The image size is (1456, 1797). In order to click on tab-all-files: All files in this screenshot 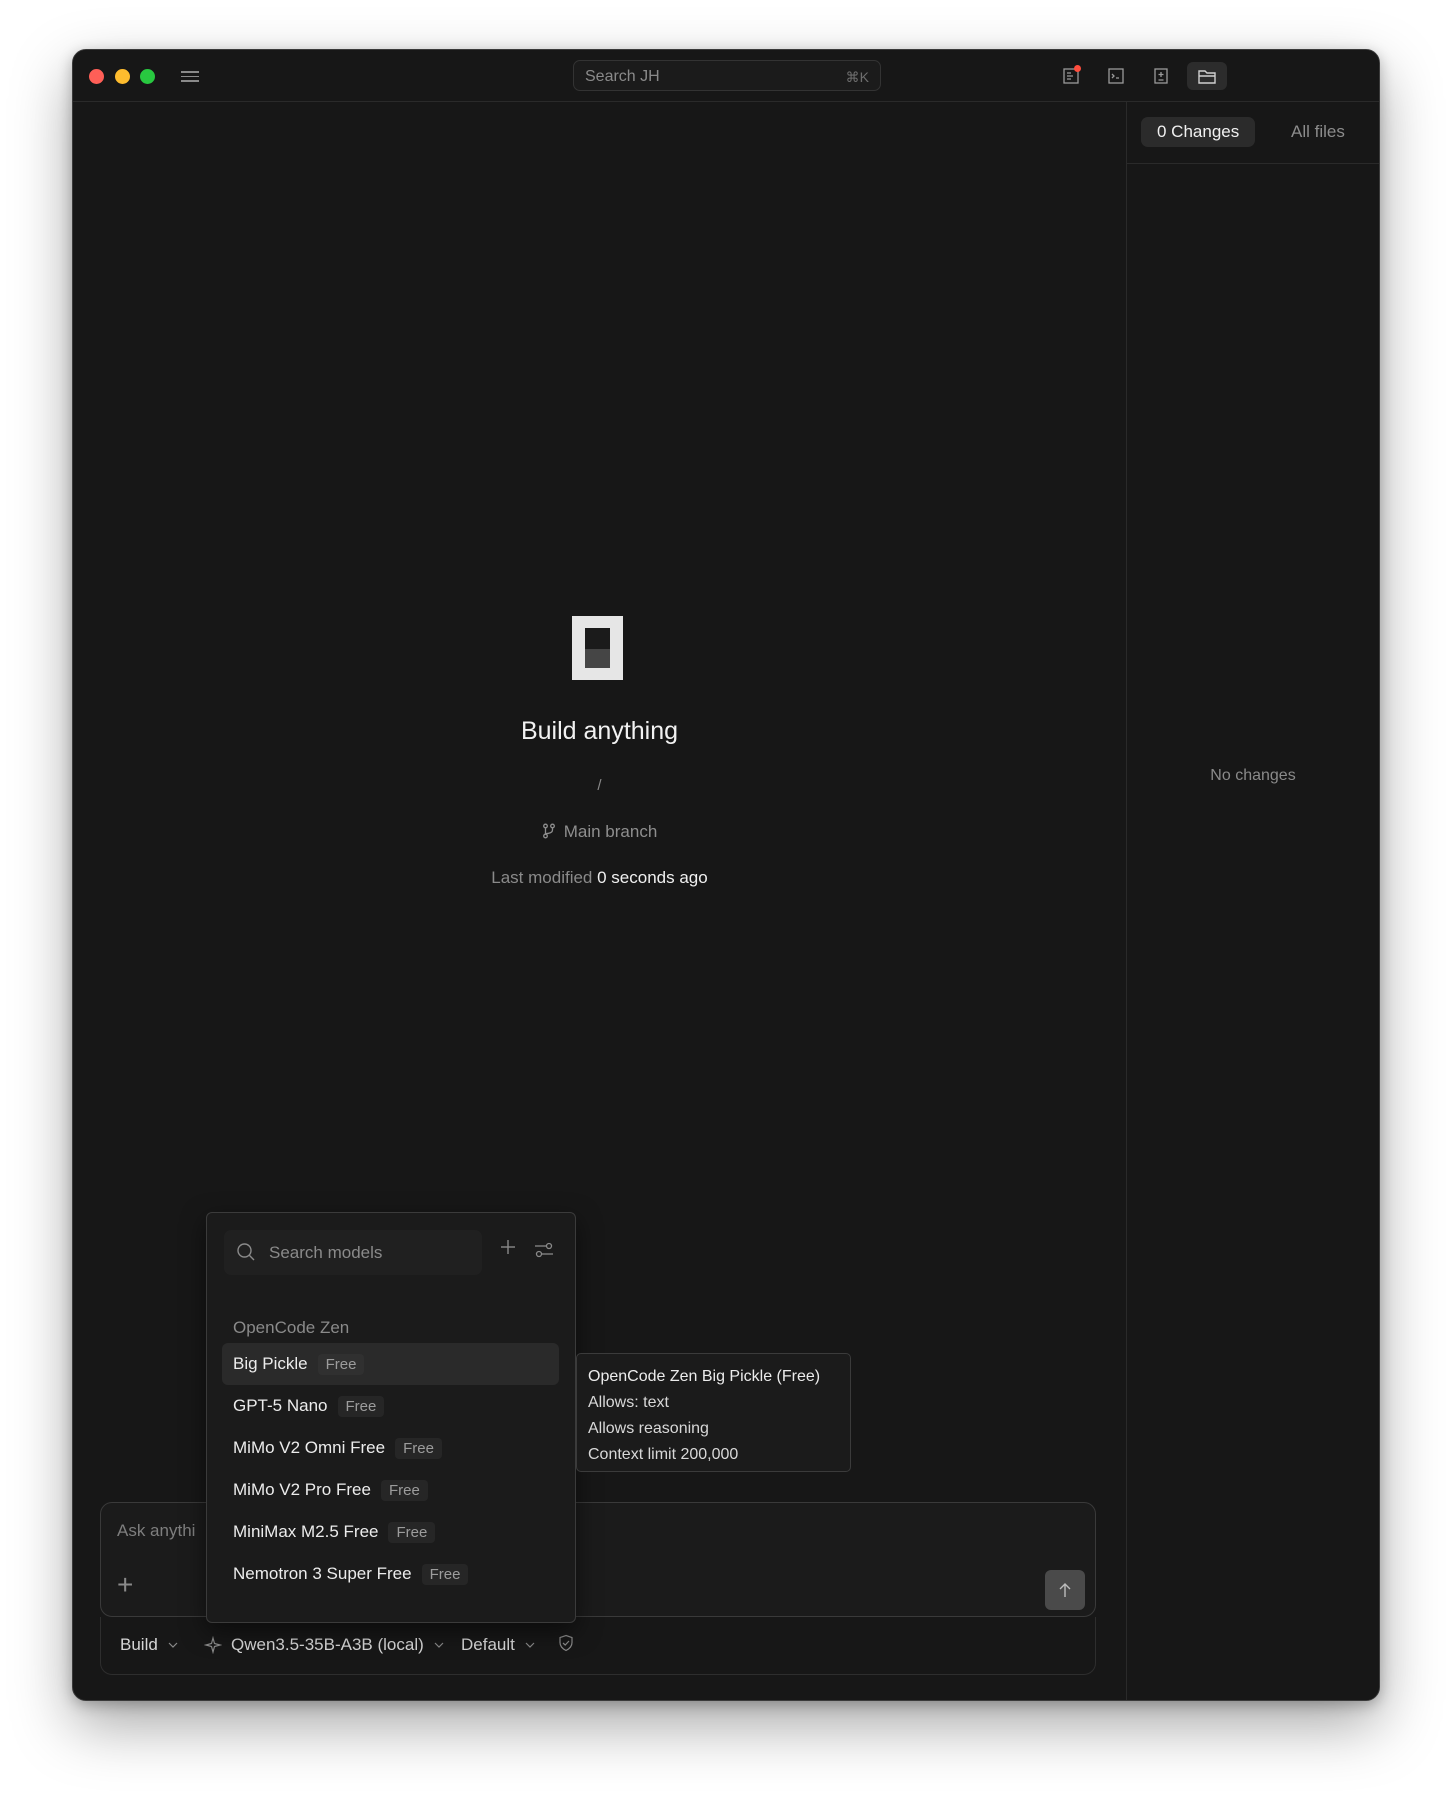, I will do `click(1318, 132)`.